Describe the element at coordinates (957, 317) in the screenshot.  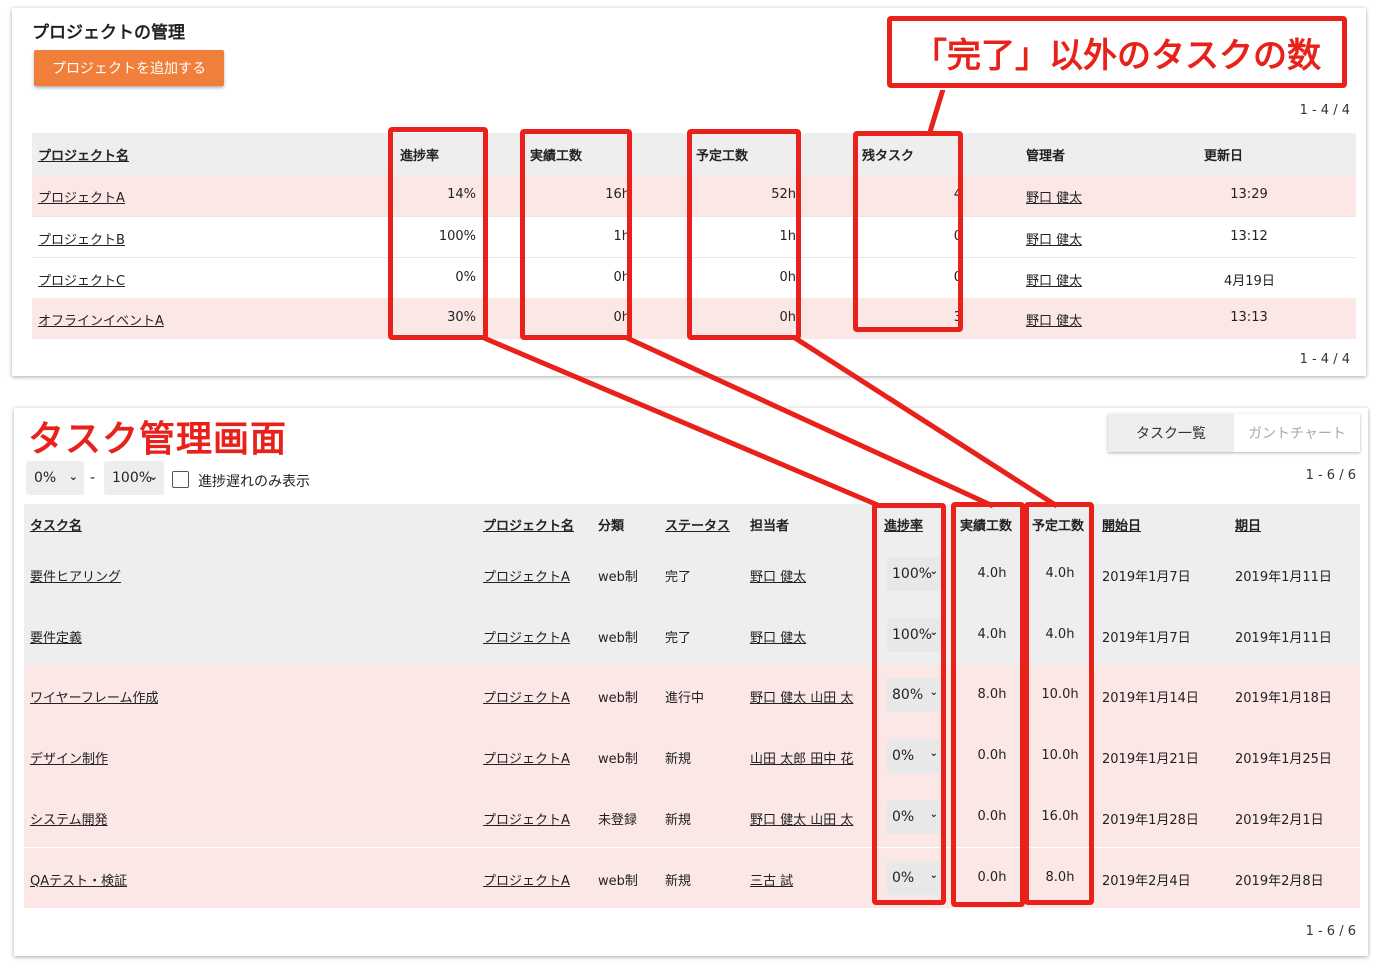
I see `remaining-tasks-cell: 3` at that location.